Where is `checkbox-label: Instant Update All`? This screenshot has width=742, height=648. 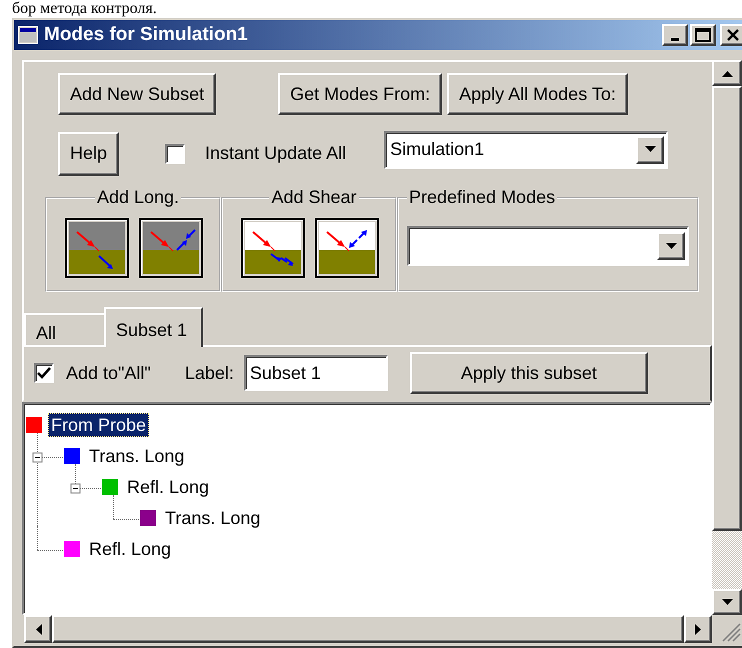 checkbox-label: Instant Update All is located at coordinates (275, 153).